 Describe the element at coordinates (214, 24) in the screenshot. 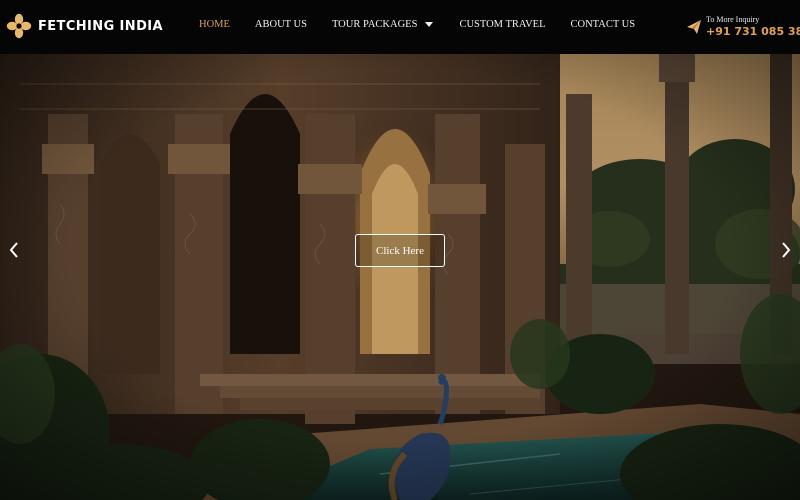

I see `nav-home: HOME` at that location.